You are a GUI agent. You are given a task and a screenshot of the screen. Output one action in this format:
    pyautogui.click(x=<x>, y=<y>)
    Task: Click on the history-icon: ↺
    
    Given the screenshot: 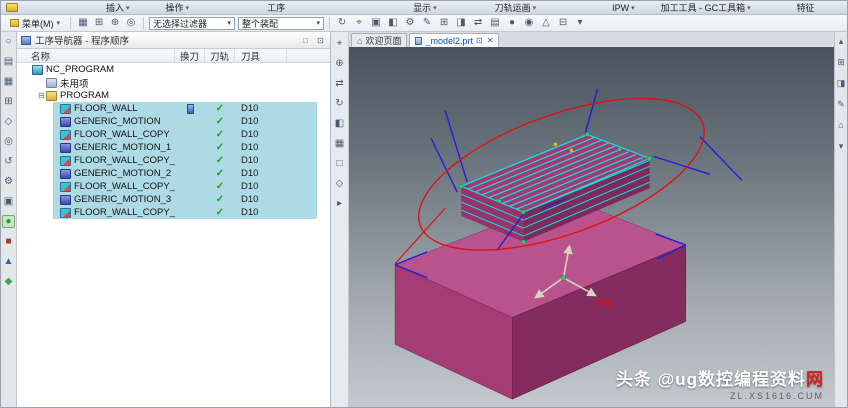 What is the action you would take?
    pyautogui.click(x=8, y=161)
    